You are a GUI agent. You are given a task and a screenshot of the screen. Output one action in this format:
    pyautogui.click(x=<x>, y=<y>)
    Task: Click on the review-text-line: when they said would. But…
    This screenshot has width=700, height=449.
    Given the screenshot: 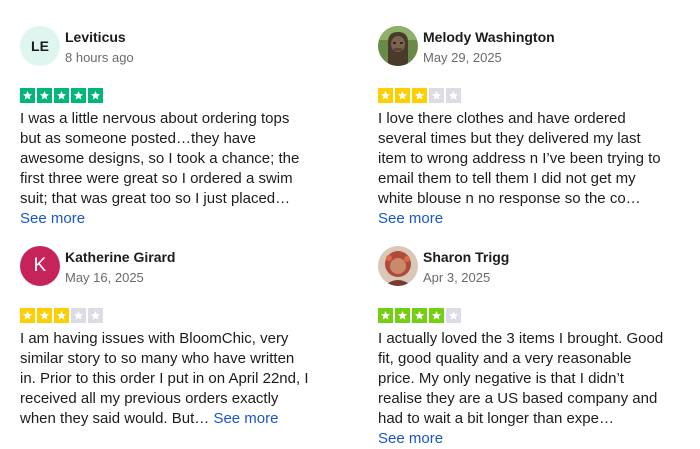 What is the action you would take?
    pyautogui.click(x=115, y=418)
    